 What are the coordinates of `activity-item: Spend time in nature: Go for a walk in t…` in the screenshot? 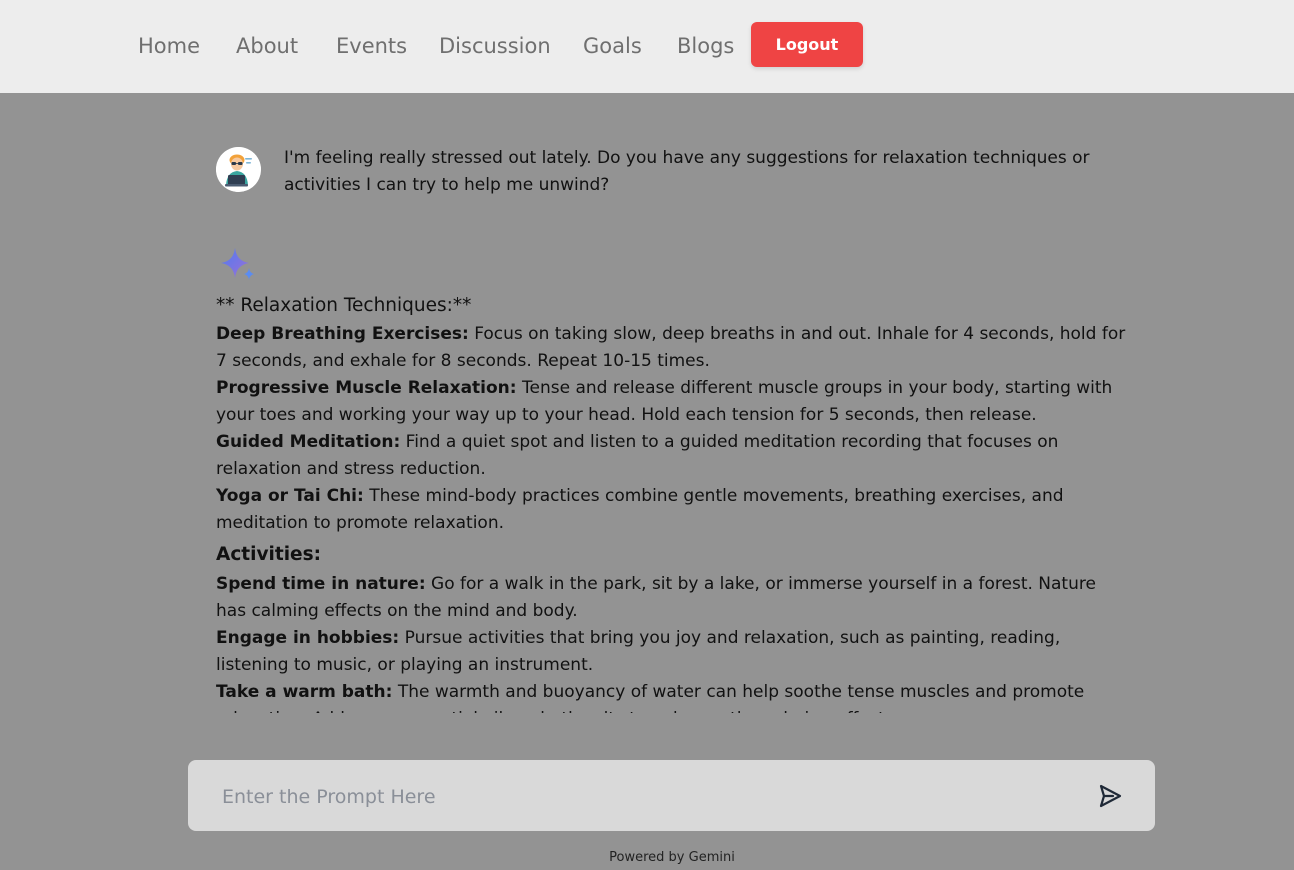 It's located at (671, 598).